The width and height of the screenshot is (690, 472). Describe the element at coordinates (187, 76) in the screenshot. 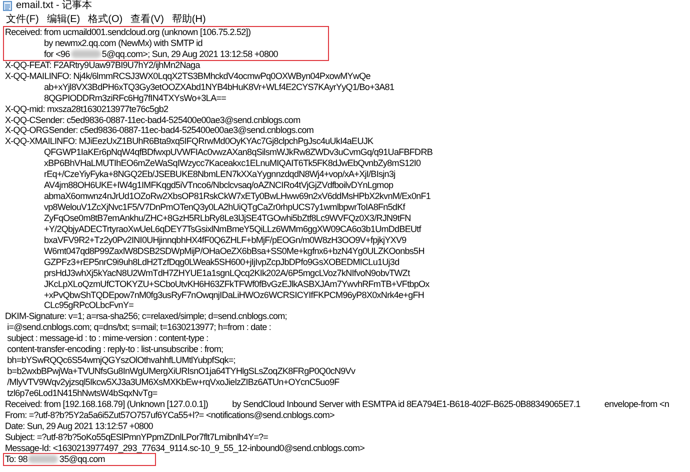

I see `text-line: X-QQ-MAILINFO: Nj4k/6lmmRCSJ3WX0LqqX2TS3BMhckdV4ocmwPq0OXWByn04PxowMYwQe` at that location.